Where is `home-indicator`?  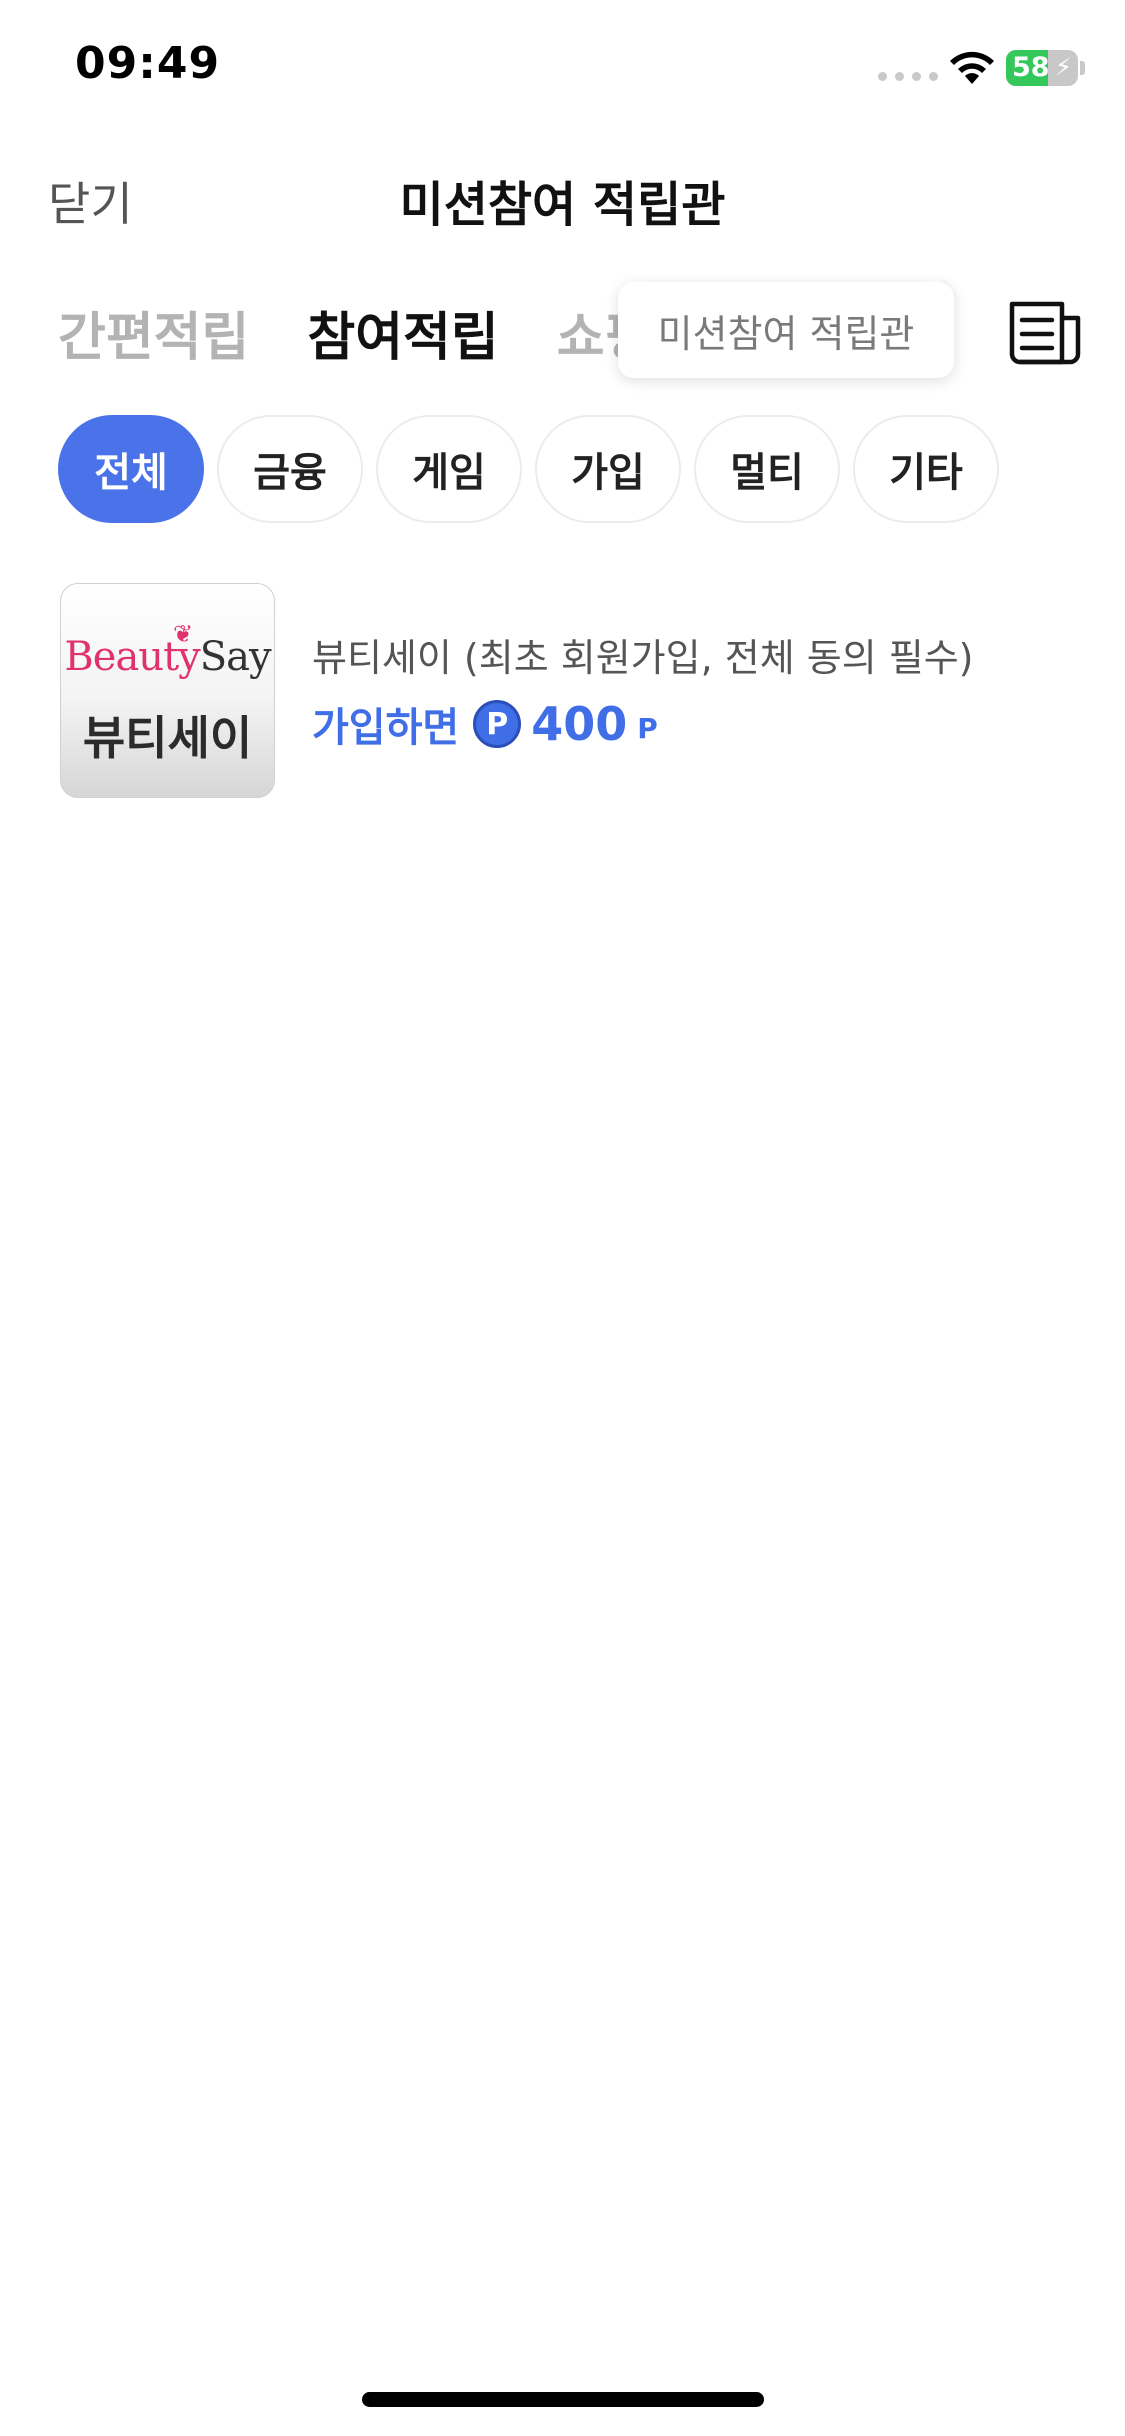
home-indicator is located at coordinates (563, 2399).